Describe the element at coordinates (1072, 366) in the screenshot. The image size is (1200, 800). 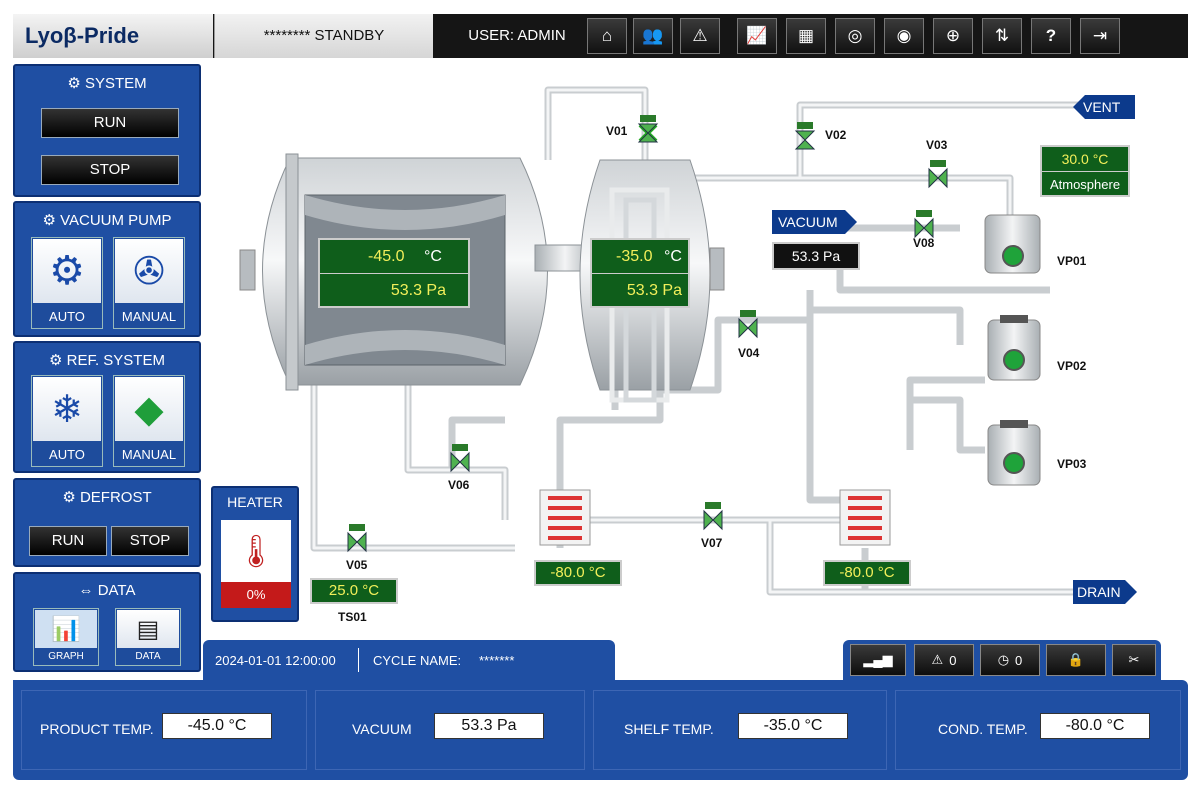
I see `pump-label-vp02: VP02` at that location.